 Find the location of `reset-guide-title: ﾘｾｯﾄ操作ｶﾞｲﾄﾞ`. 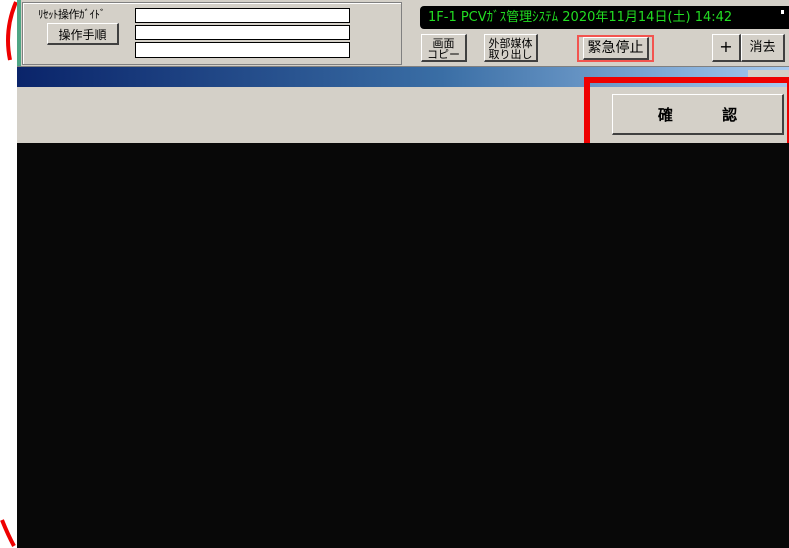

reset-guide-title: ﾘｾｯﾄ操作ｶﾞｲﾄﾞ is located at coordinates (72, 14).